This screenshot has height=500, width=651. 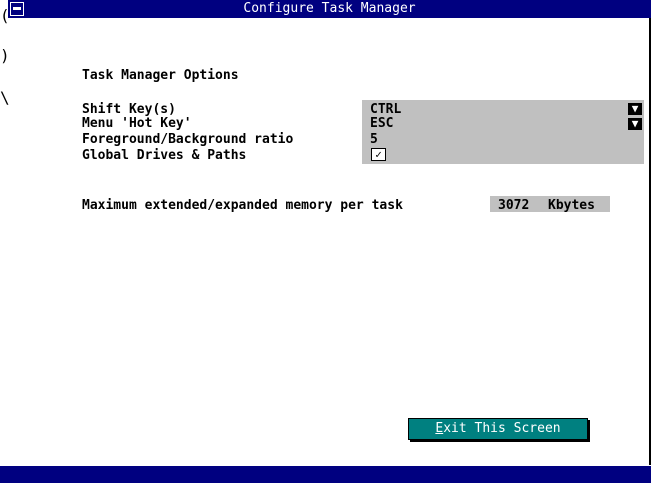 I want to click on hot-key-value: ESC, so click(x=381, y=123).